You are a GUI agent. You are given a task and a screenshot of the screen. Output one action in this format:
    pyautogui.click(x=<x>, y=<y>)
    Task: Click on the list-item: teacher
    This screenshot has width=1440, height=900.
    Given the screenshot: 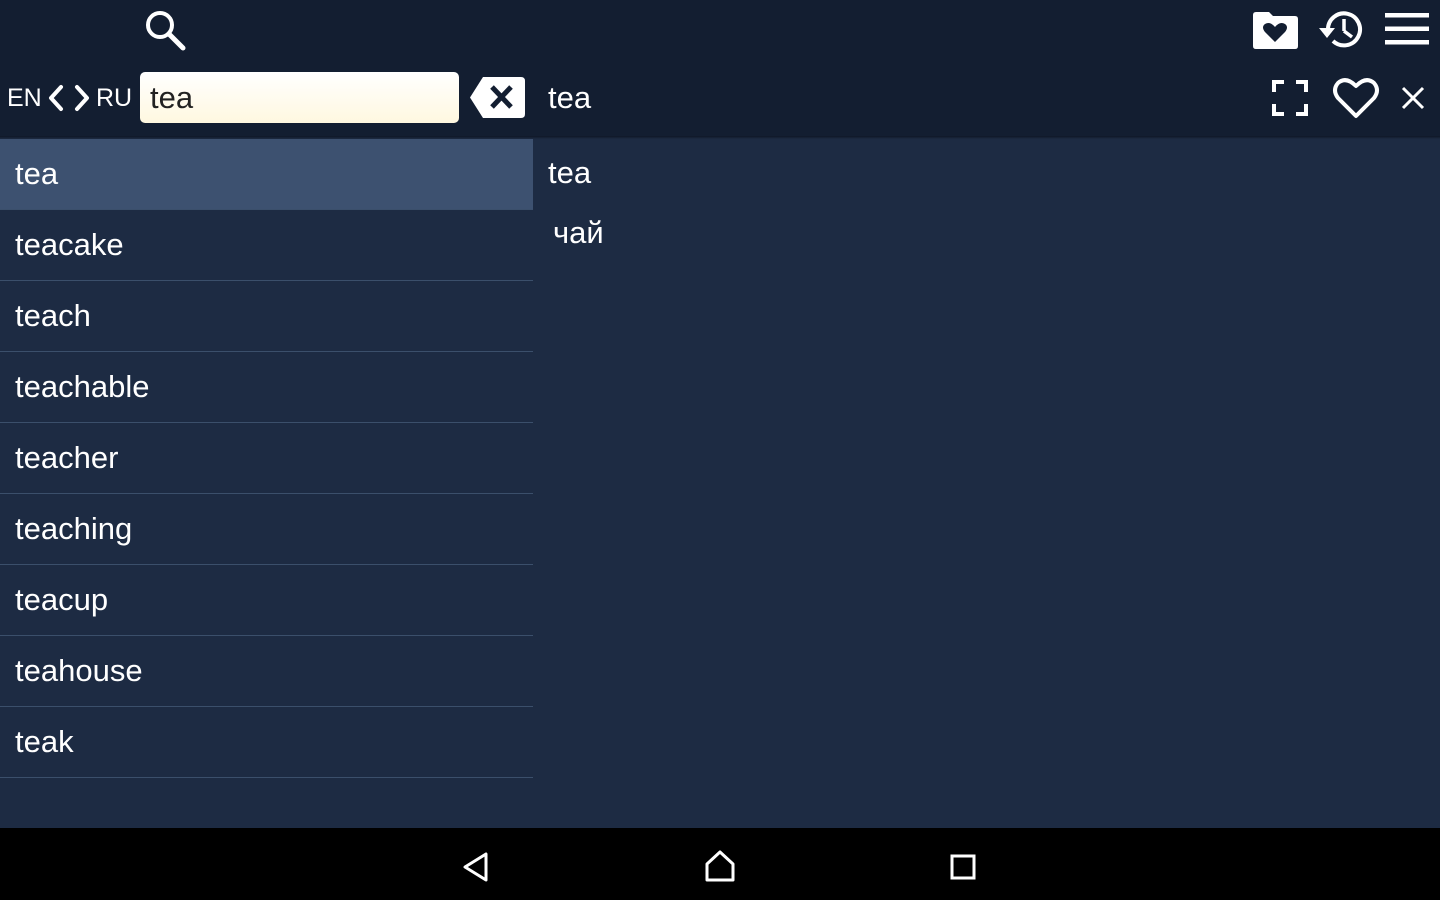 What is the action you would take?
    pyautogui.click(x=266, y=458)
    